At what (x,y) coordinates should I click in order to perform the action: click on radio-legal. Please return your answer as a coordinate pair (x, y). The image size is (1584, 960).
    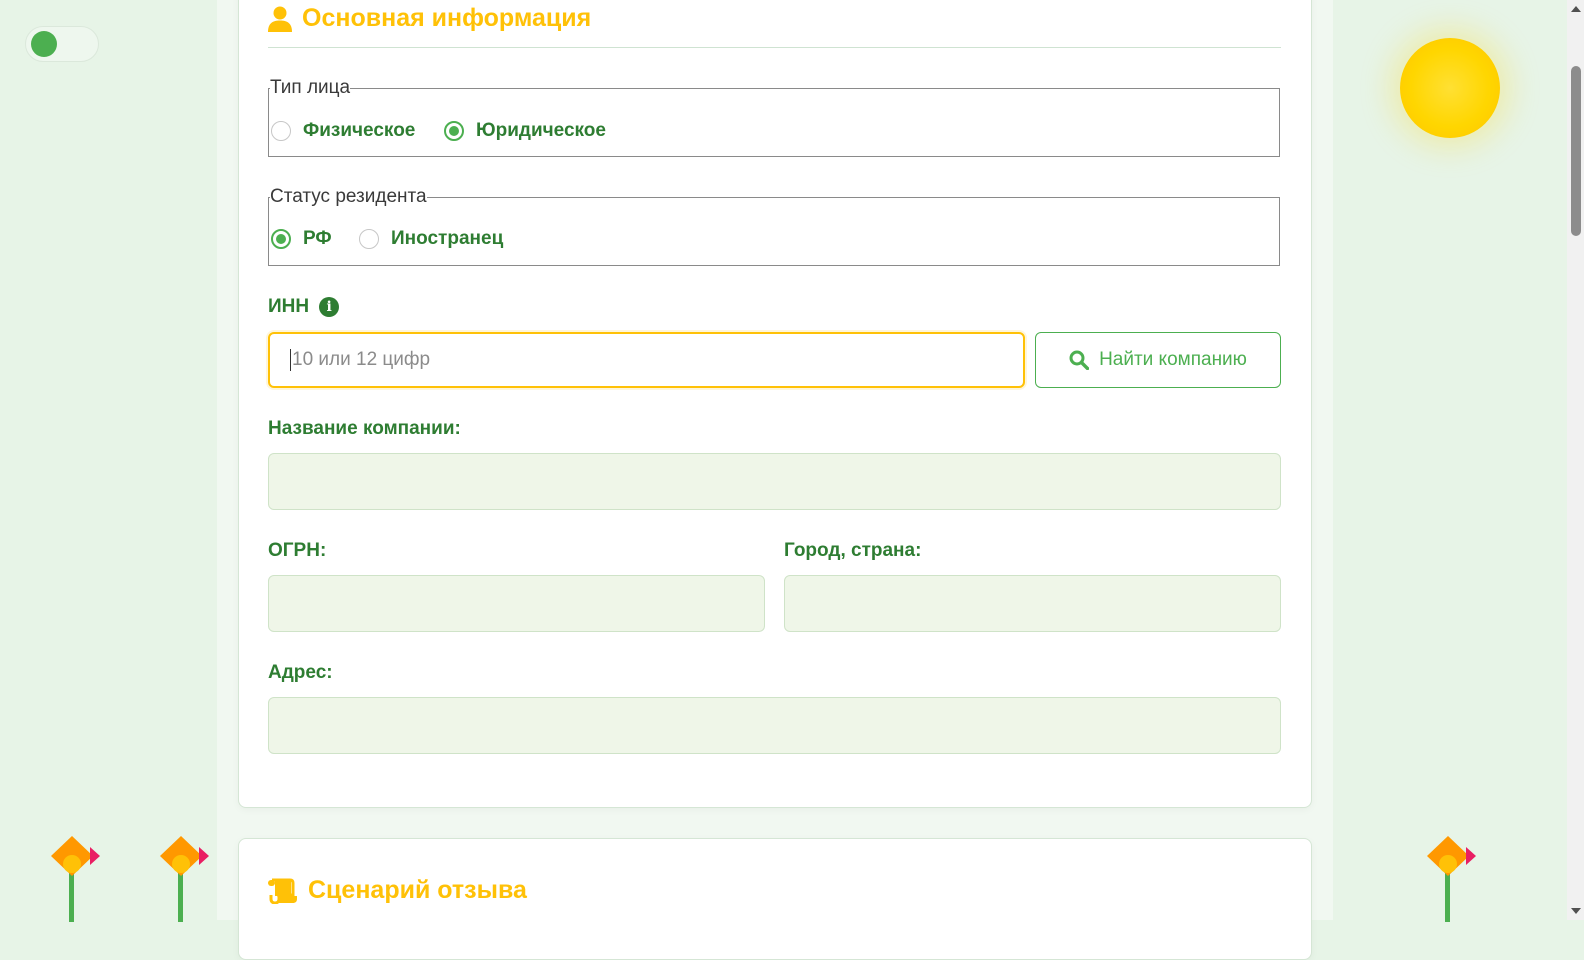
    Looking at the image, I should click on (454, 131).